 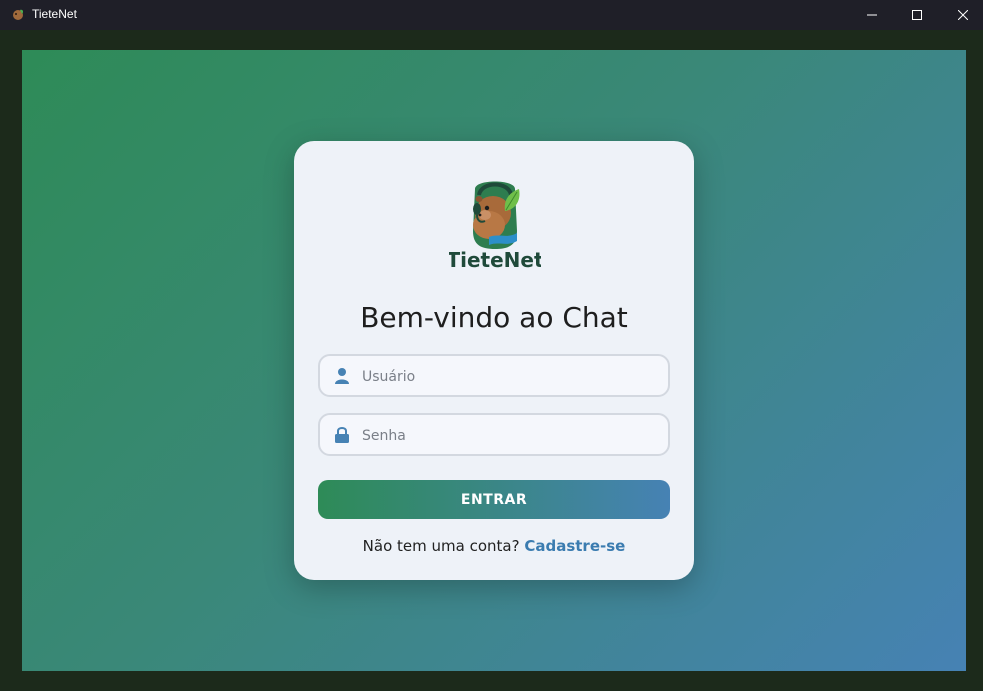 What do you see at coordinates (512, 376) in the screenshot?
I see `username-input` at bounding box center [512, 376].